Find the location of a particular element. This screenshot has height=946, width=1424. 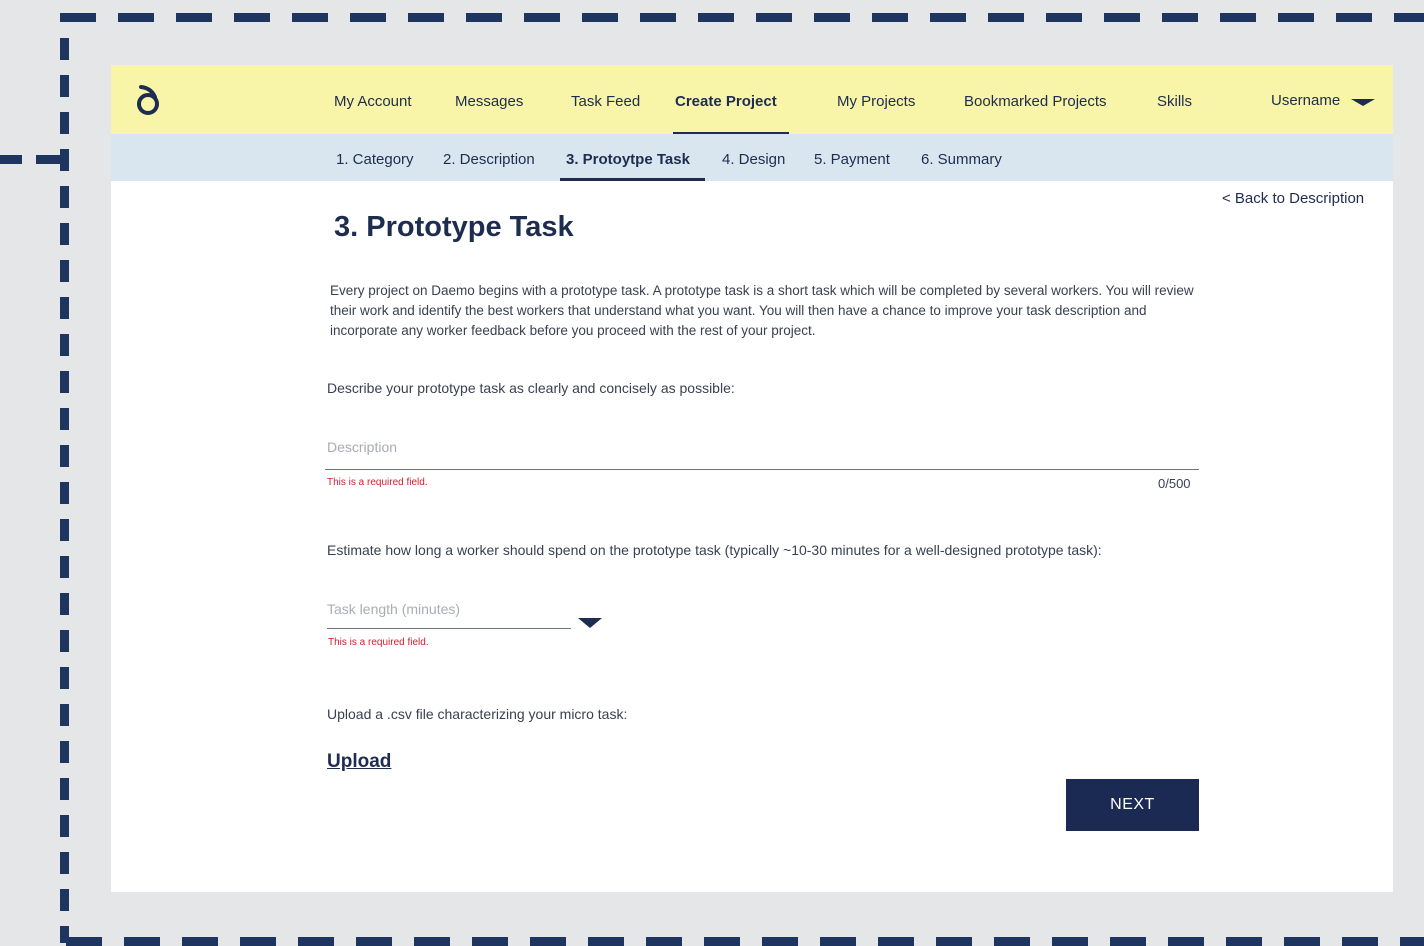

dashed-border-bottom is located at coordinates (745, 941).